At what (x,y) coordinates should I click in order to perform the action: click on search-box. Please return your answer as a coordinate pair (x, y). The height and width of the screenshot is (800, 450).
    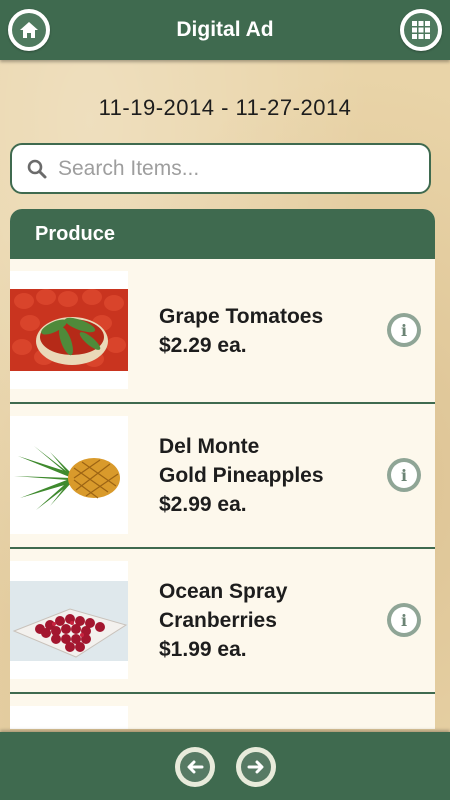
    Looking at the image, I should click on (220, 168).